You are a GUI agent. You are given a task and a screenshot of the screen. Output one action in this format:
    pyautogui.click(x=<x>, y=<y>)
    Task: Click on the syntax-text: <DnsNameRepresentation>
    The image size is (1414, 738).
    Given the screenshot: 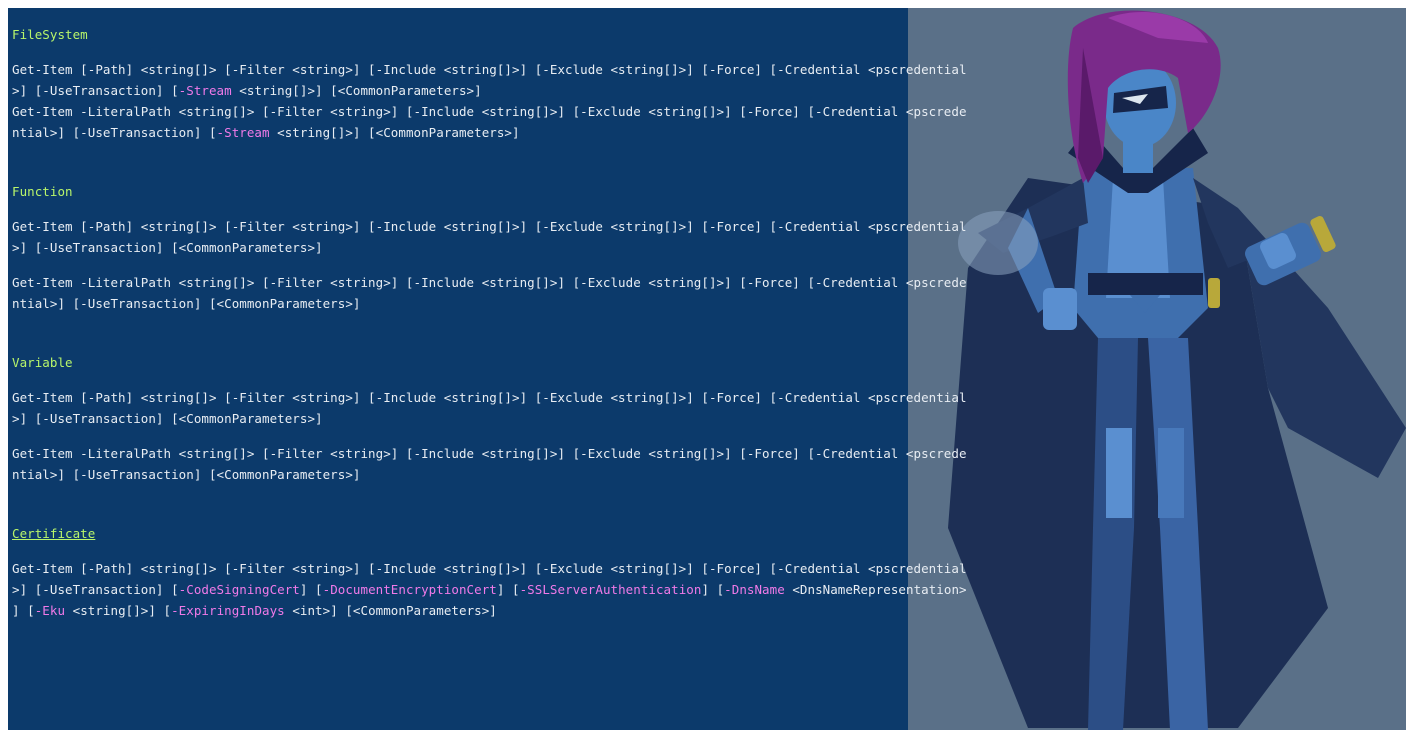 What is the action you would take?
    pyautogui.click(x=875, y=589)
    